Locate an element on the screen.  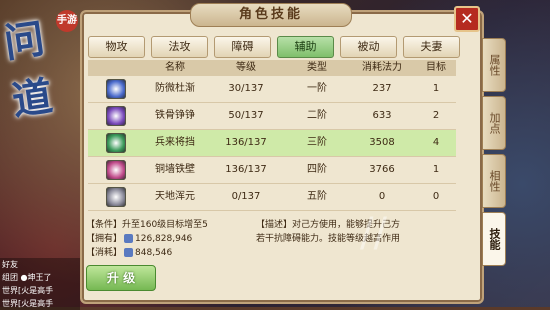
side-tabs: 属性 加点 相性 技能 is located at coordinates (494, 154).